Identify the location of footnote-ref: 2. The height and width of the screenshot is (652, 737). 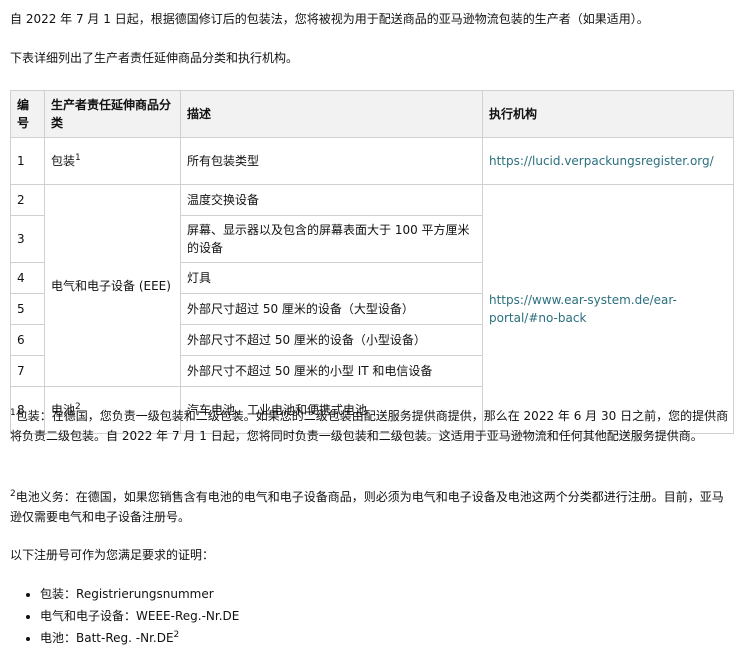
(176, 635).